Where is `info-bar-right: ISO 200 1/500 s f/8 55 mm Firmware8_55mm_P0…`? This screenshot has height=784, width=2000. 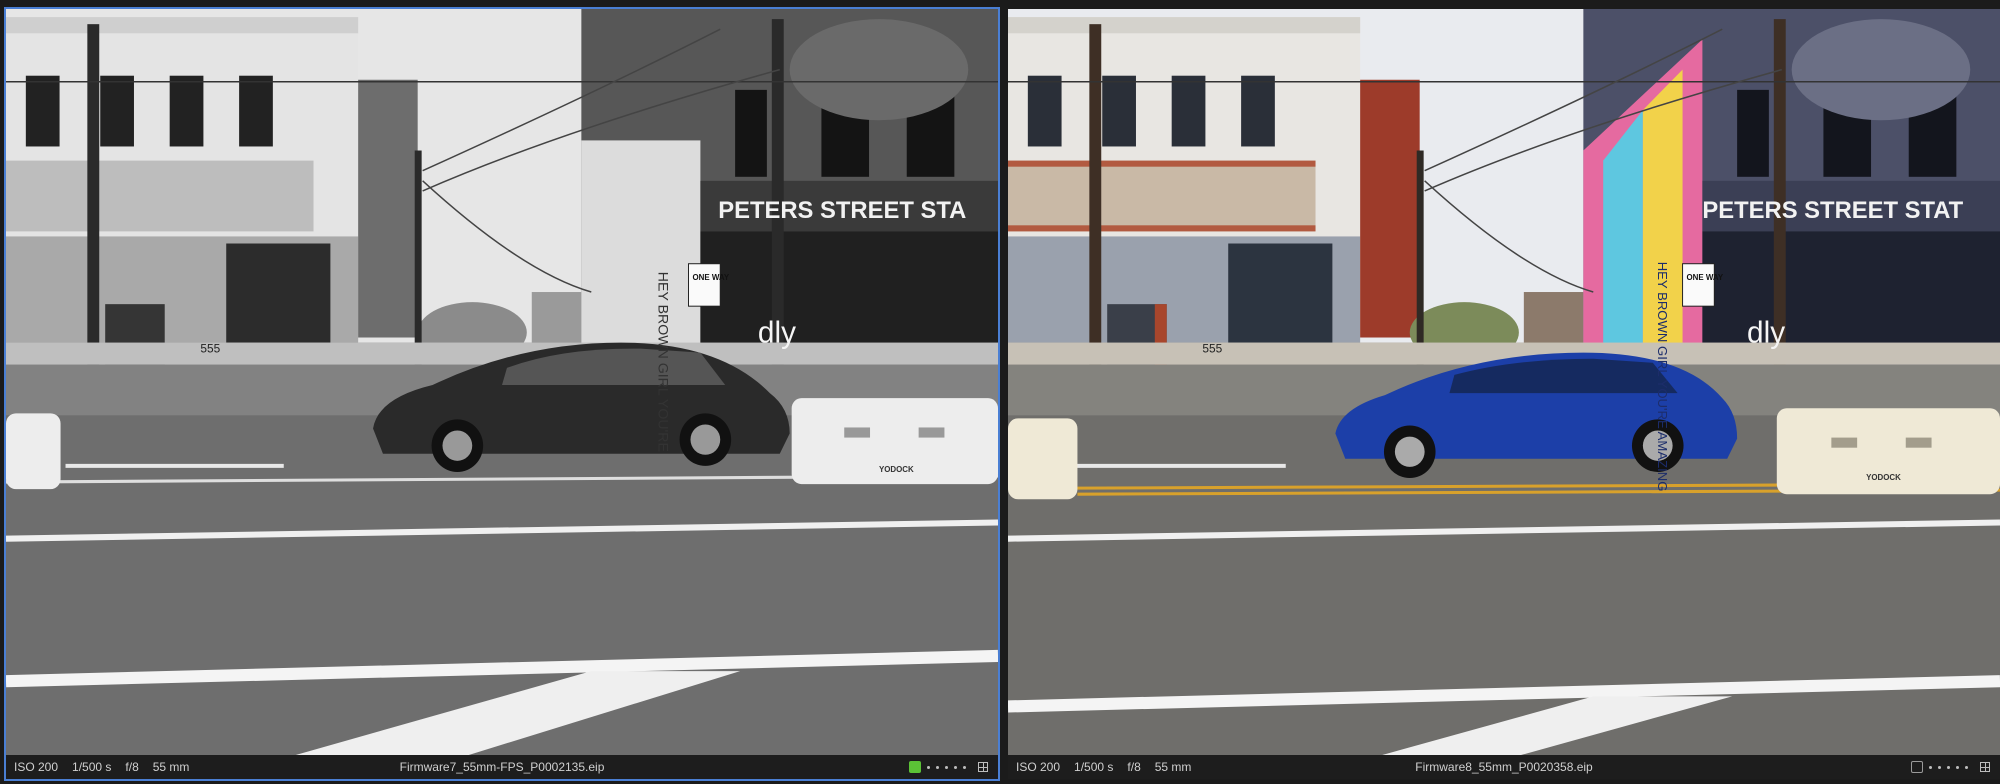 info-bar-right: ISO 200 1/500 s f/8 55 mm Firmware8_55mm_P0… is located at coordinates (1504, 767).